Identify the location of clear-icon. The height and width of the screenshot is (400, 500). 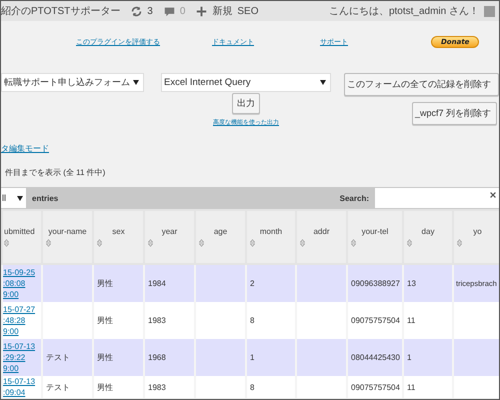
(493, 195).